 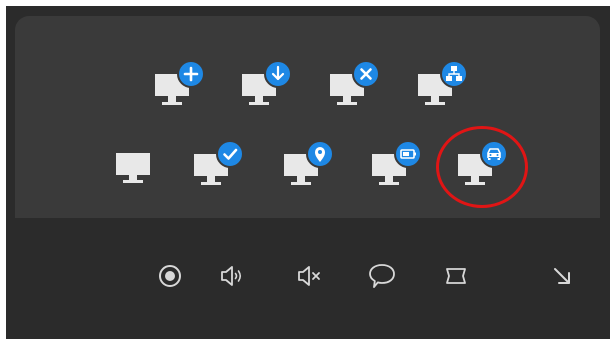 What do you see at coordinates (562, 276) in the screenshot?
I see `arrow-down-right-icon` at bounding box center [562, 276].